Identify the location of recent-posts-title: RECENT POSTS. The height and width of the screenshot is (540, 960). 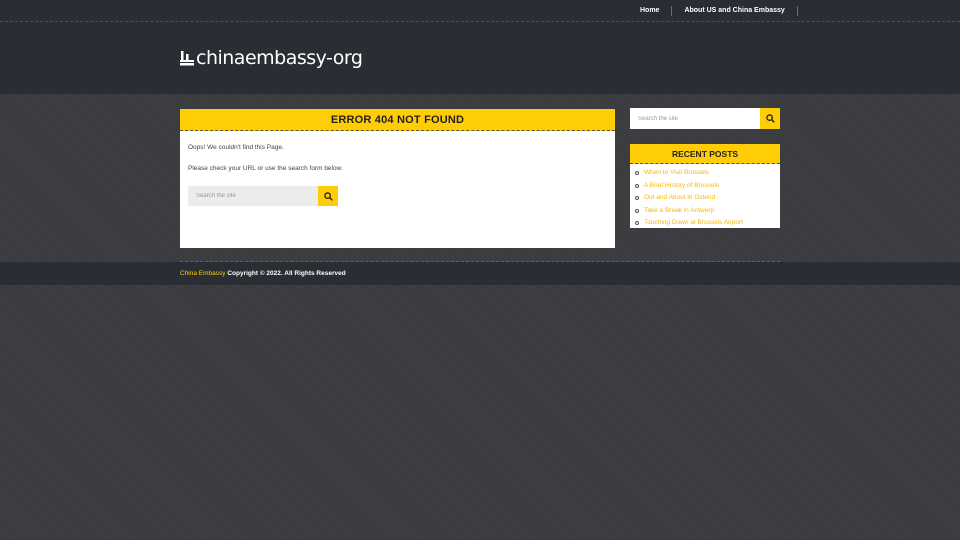
(705, 154).